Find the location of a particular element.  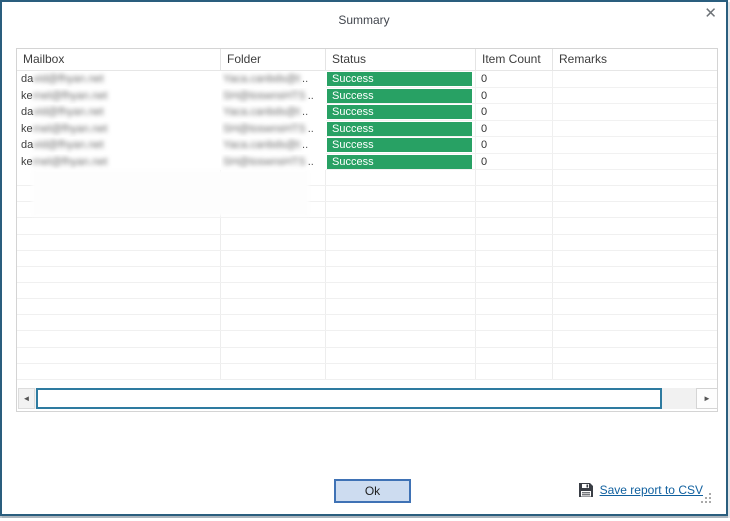

column-header-mailbox: Mailbox is located at coordinates (119, 59).